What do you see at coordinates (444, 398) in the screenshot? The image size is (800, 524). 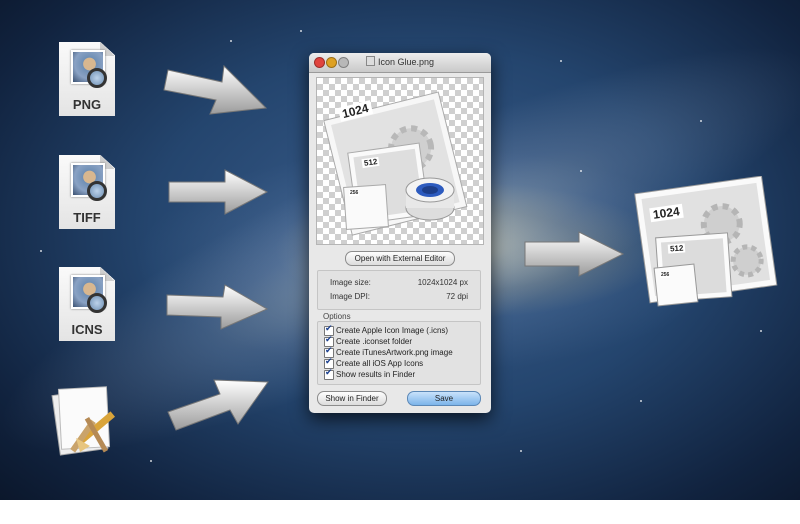 I see `save-button: Save` at bounding box center [444, 398].